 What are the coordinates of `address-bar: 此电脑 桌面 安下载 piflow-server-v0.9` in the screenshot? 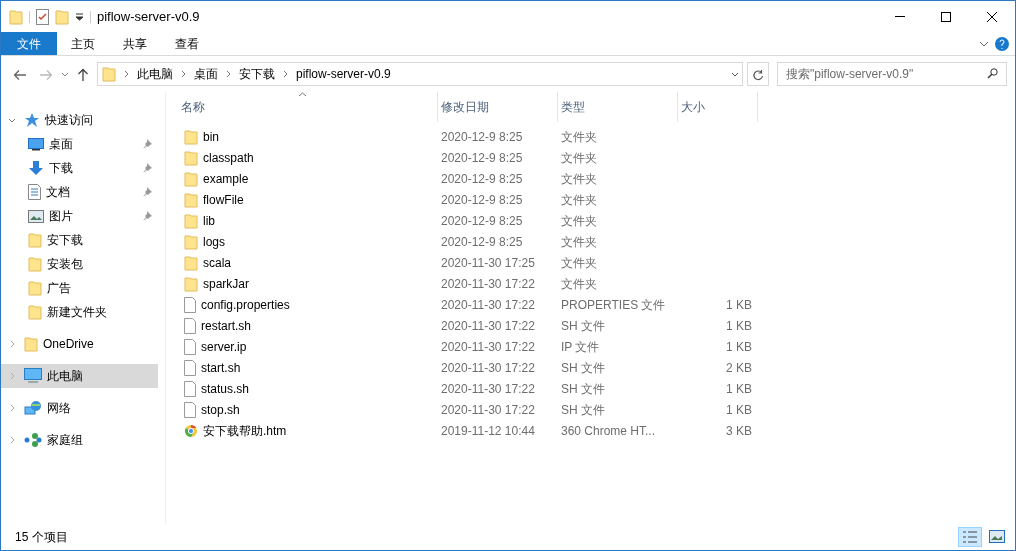 It's located at (420, 74).